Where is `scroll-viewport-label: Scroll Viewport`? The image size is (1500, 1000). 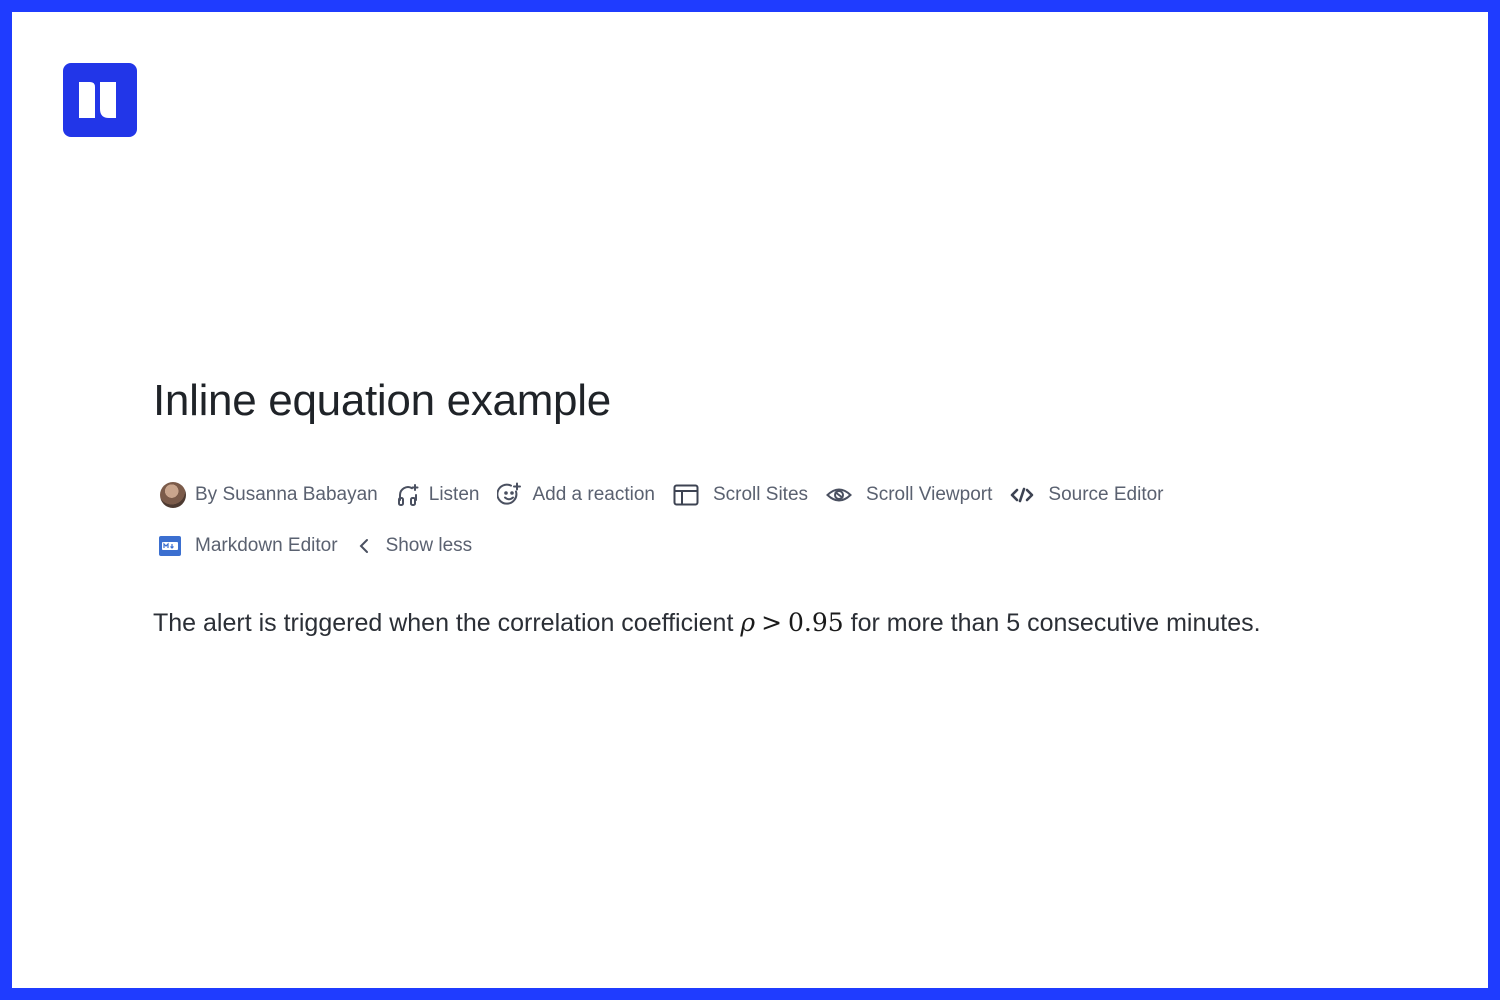 scroll-viewport-label: Scroll Viewport is located at coordinates (929, 494).